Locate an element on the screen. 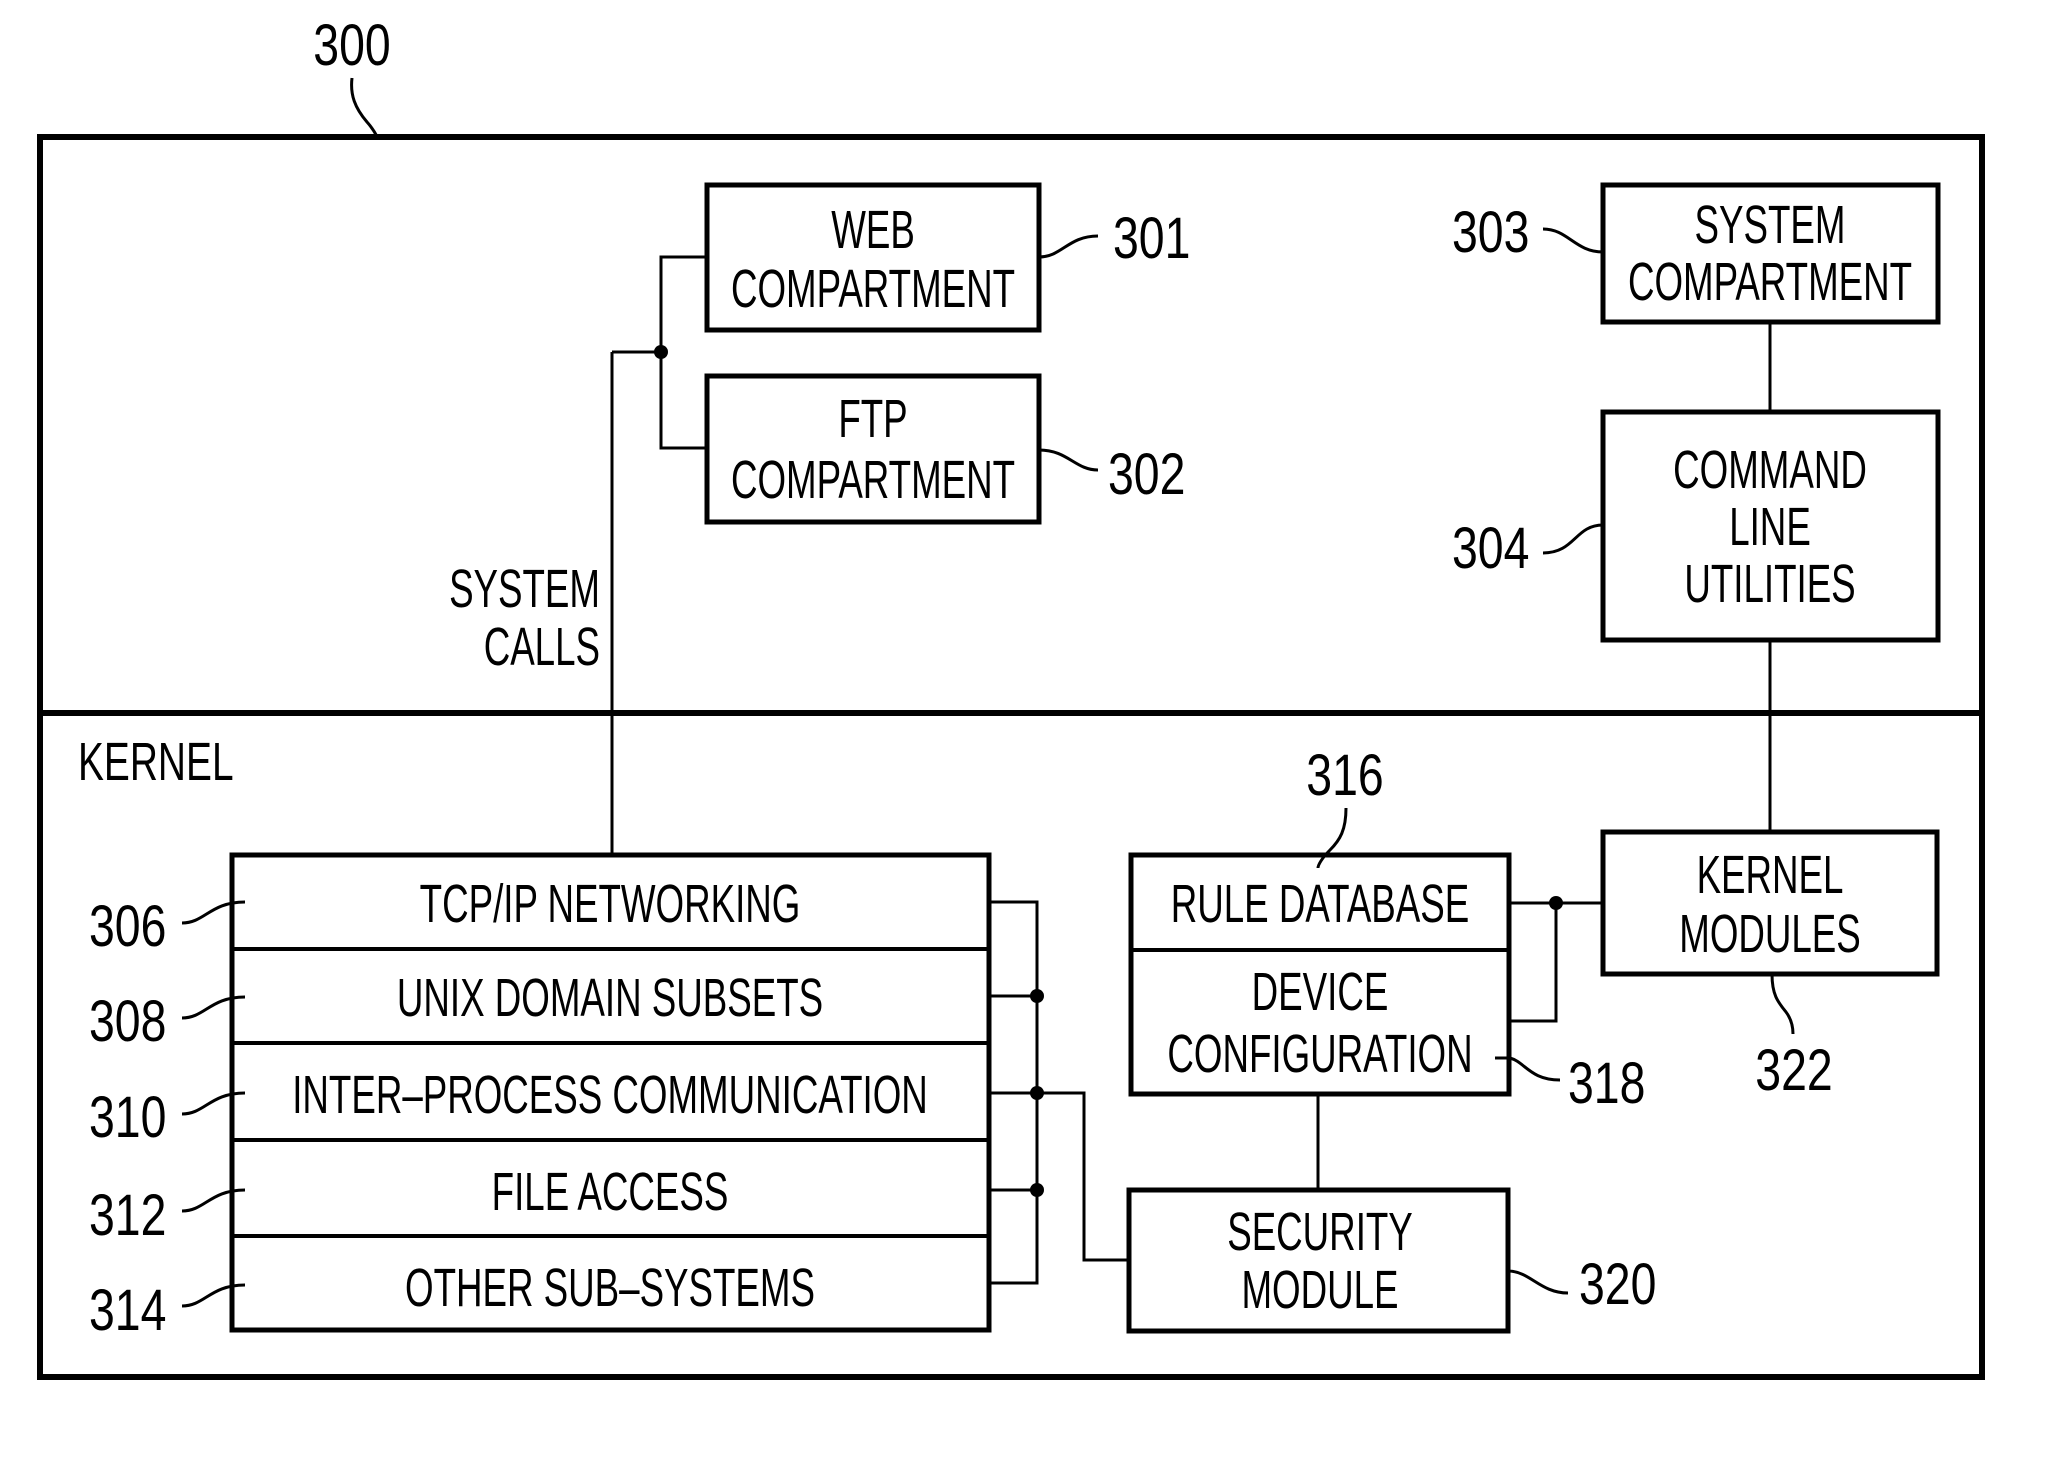 Image resolution: width=2061 pixels, height=1462 pixels. cli-line2: LINE is located at coordinates (1770, 526).